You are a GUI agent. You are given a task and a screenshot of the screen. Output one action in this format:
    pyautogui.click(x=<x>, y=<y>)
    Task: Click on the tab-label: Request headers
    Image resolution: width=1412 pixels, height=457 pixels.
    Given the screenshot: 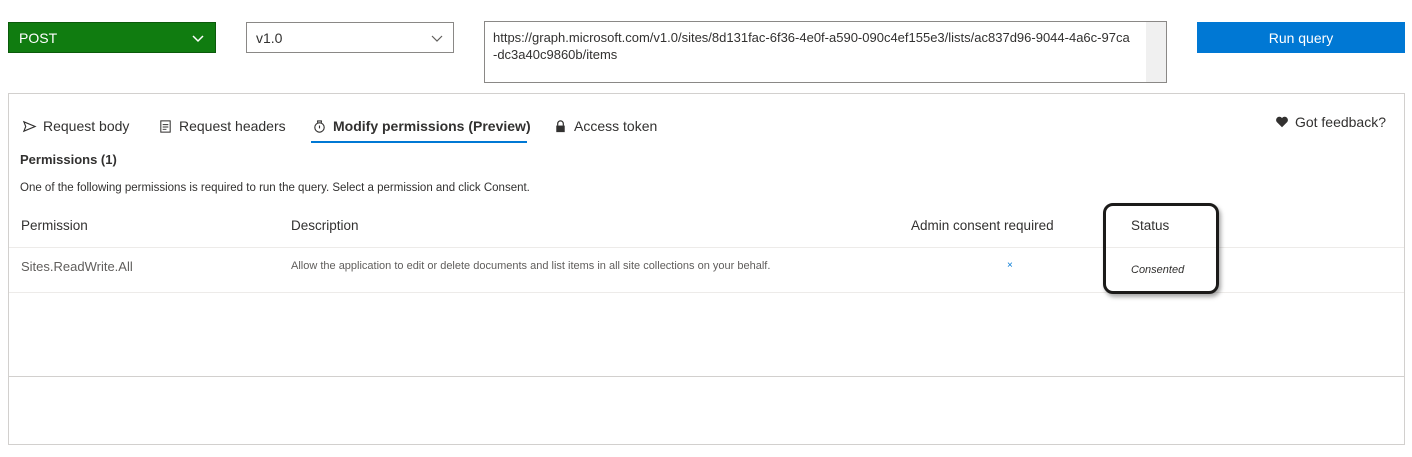 What is the action you would take?
    pyautogui.click(x=232, y=126)
    